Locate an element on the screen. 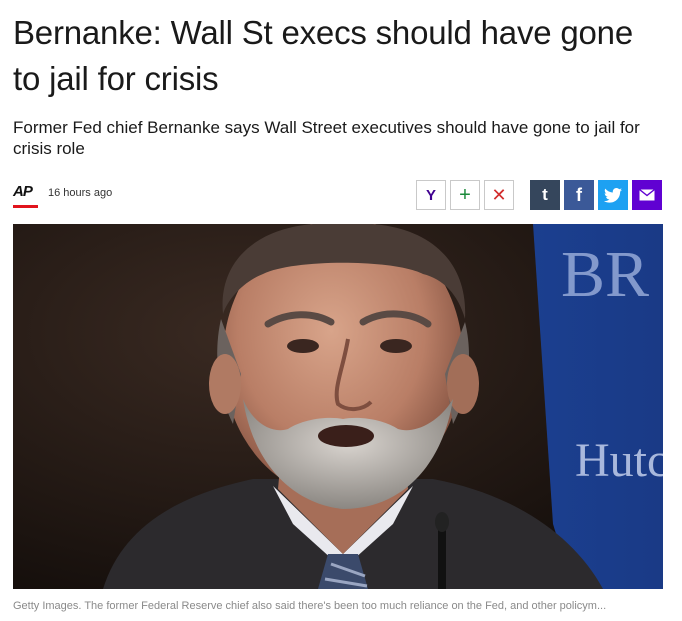  byline: AP 16 hours ago is located at coordinates (62, 197).